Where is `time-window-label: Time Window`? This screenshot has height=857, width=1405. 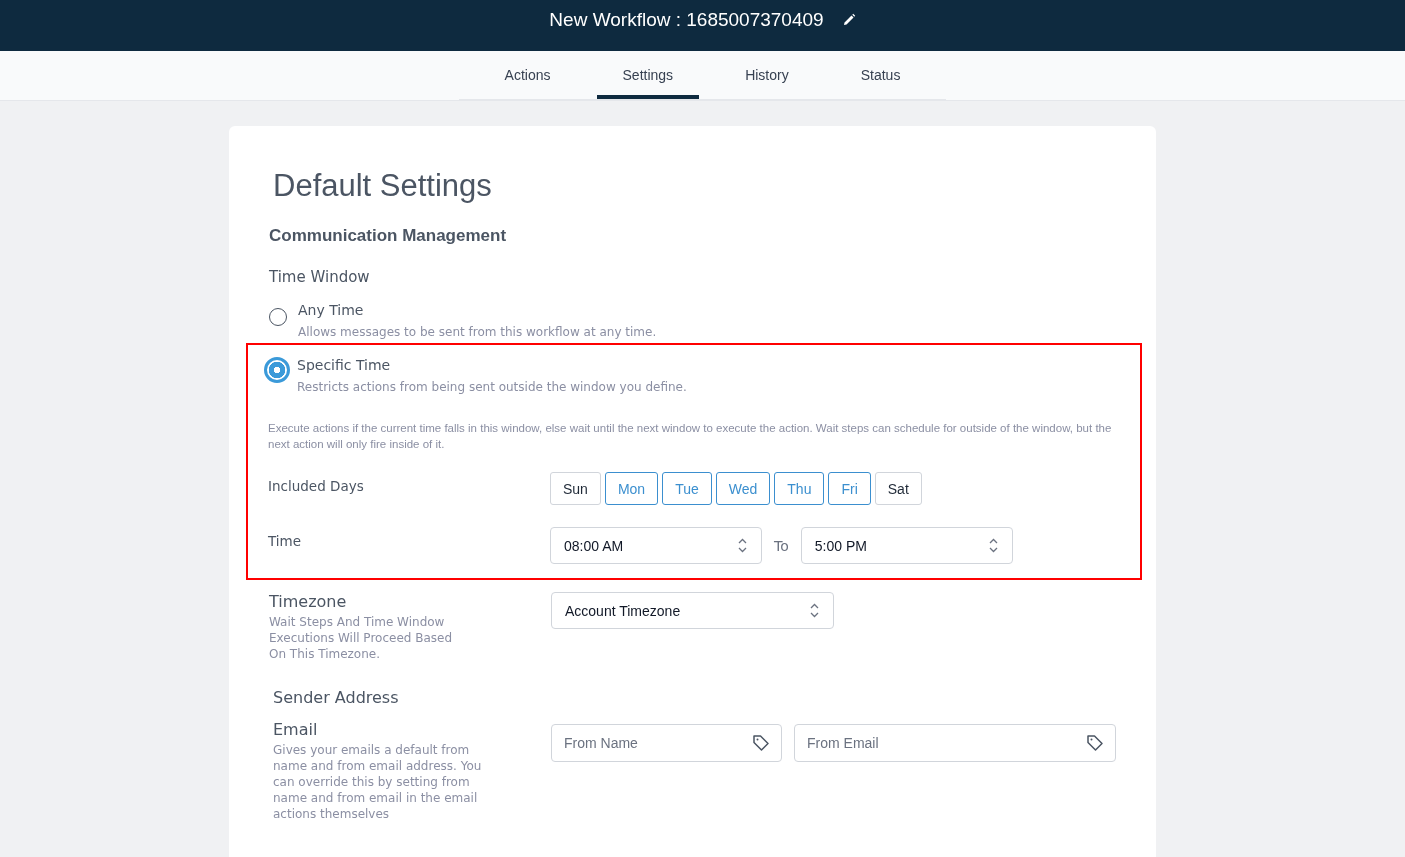
time-window-label: Time Window is located at coordinates (320, 277).